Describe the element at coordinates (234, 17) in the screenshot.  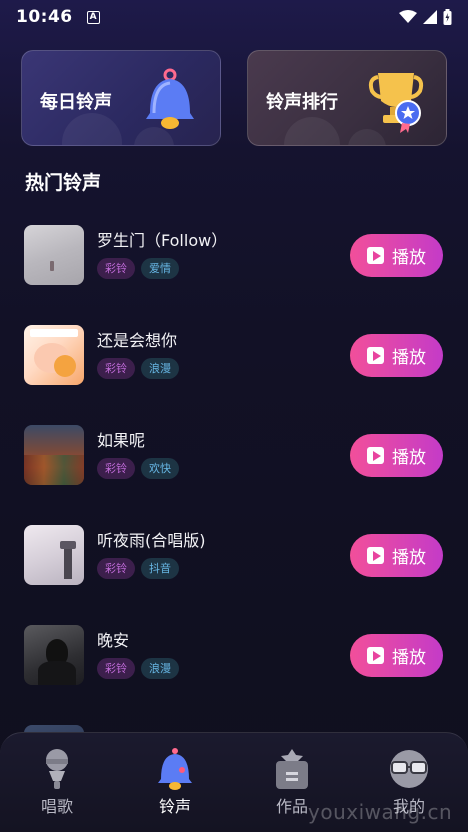
I see `status-bar: 10:46 A` at that location.